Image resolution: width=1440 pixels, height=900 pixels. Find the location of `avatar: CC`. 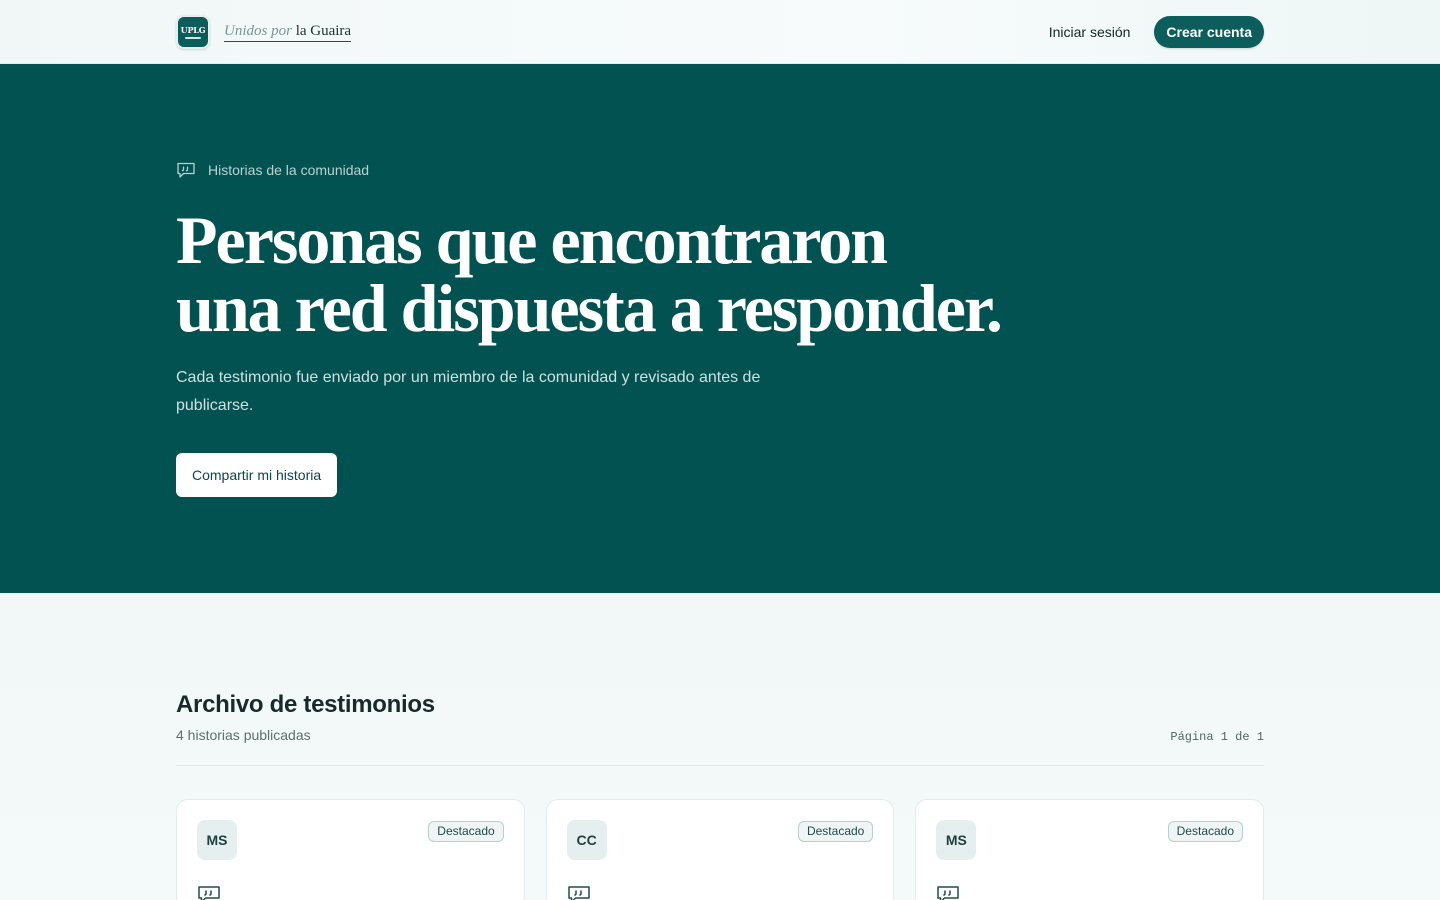

avatar: CC is located at coordinates (586, 840).